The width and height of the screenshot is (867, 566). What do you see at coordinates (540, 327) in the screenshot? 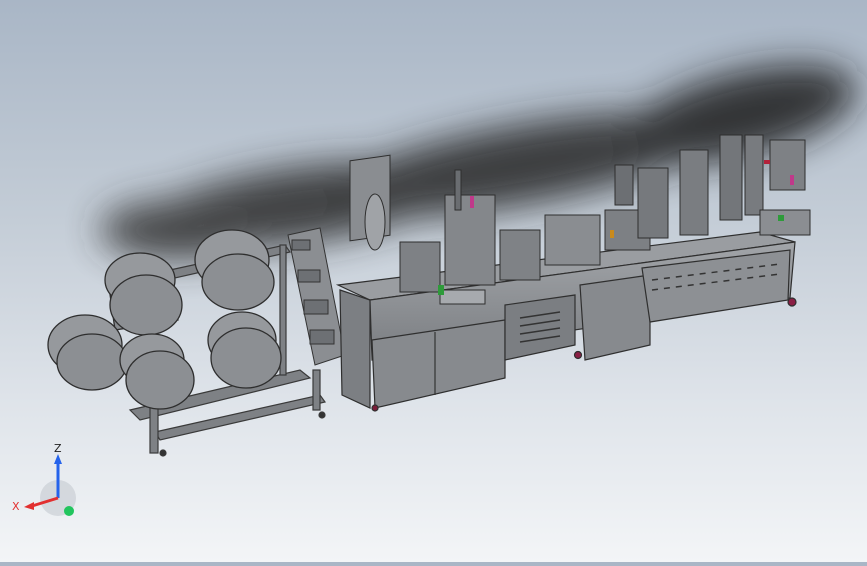
I see `vent-panel` at bounding box center [540, 327].